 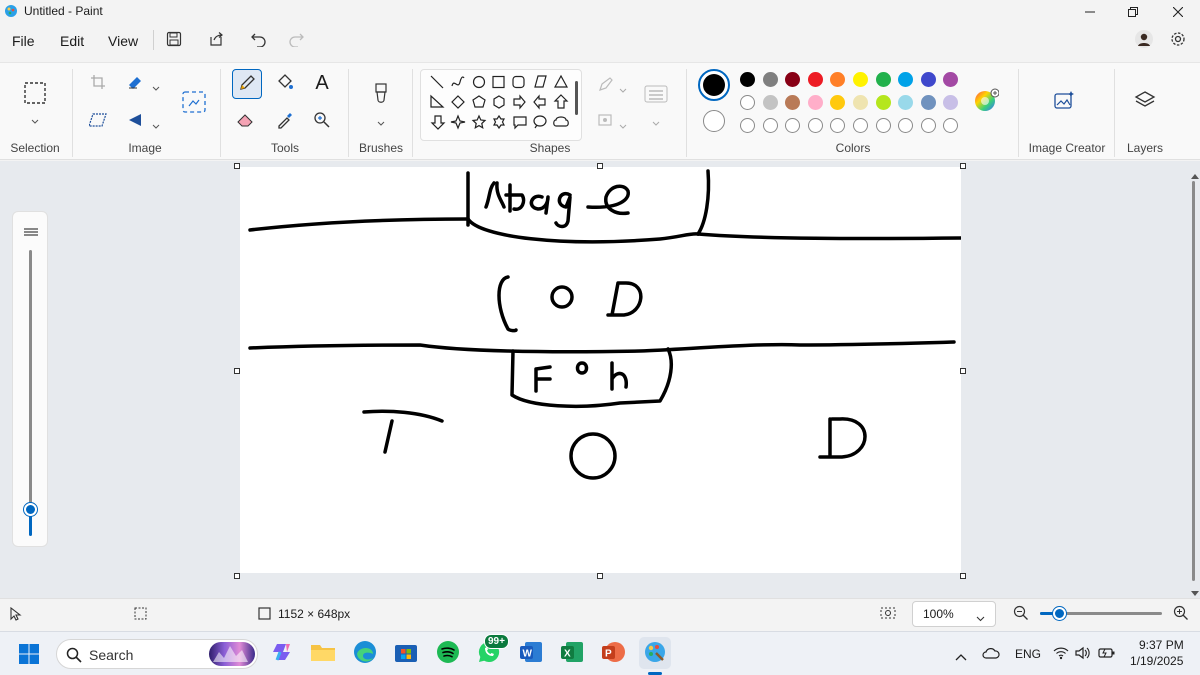 What do you see at coordinates (246, 121) in the screenshot?
I see `eraser-tool` at bounding box center [246, 121].